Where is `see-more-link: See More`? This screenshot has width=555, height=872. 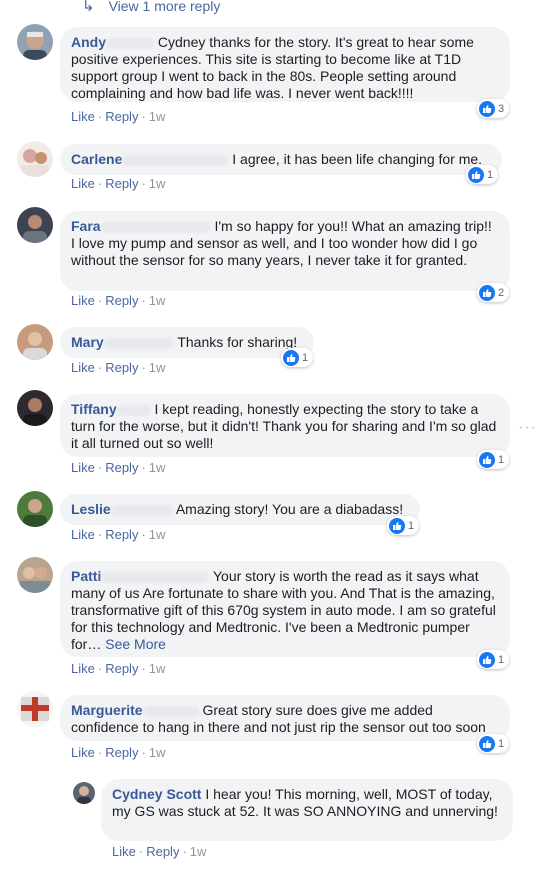 see-more-link: See More is located at coordinates (135, 644).